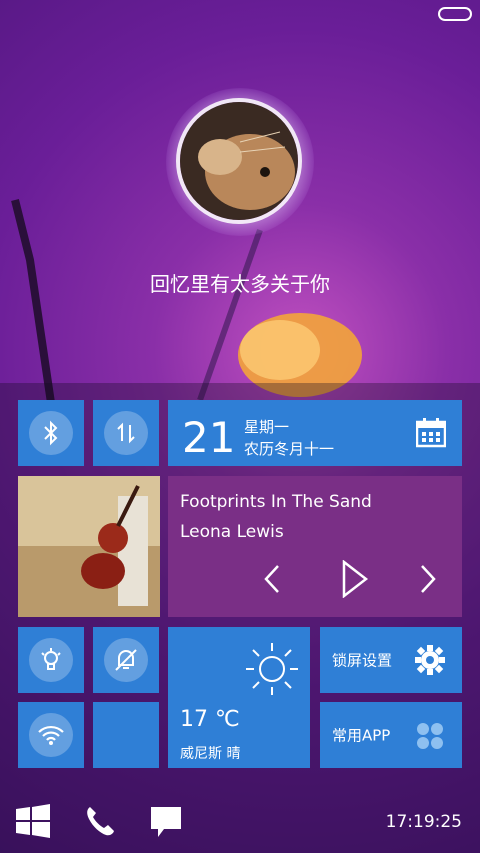 Image resolution: width=480 pixels, height=853 pixels. I want to click on avatar, so click(239, 161).